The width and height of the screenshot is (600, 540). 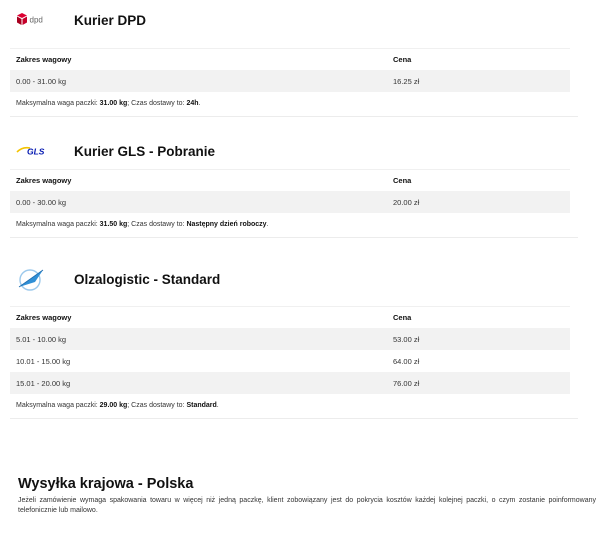 I want to click on table-row: 0.00 - 30.00 kg 20.00 zł, so click(x=290, y=202).